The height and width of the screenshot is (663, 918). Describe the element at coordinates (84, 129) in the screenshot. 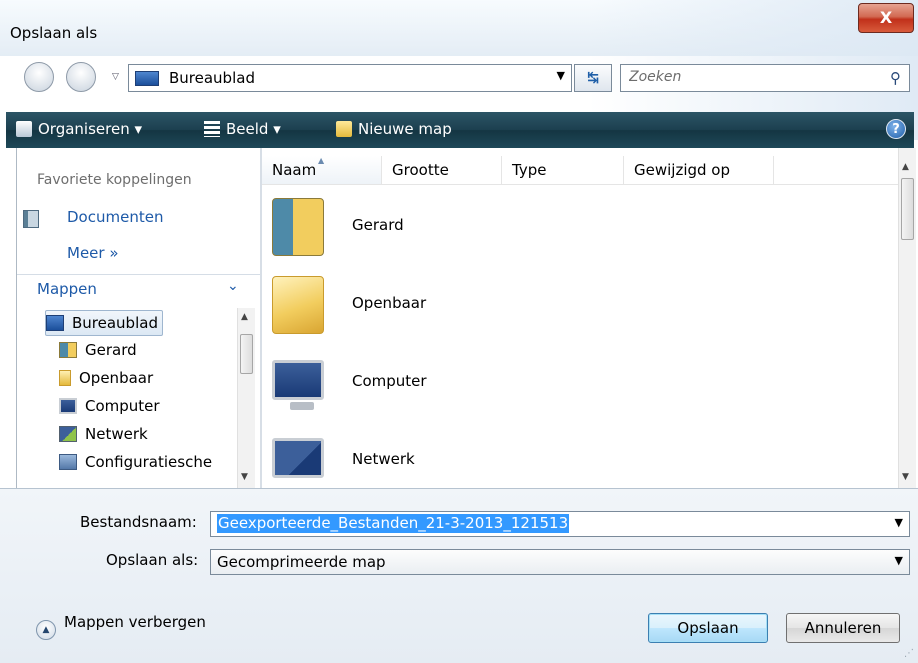

I see `organize-label: Organiseren` at that location.